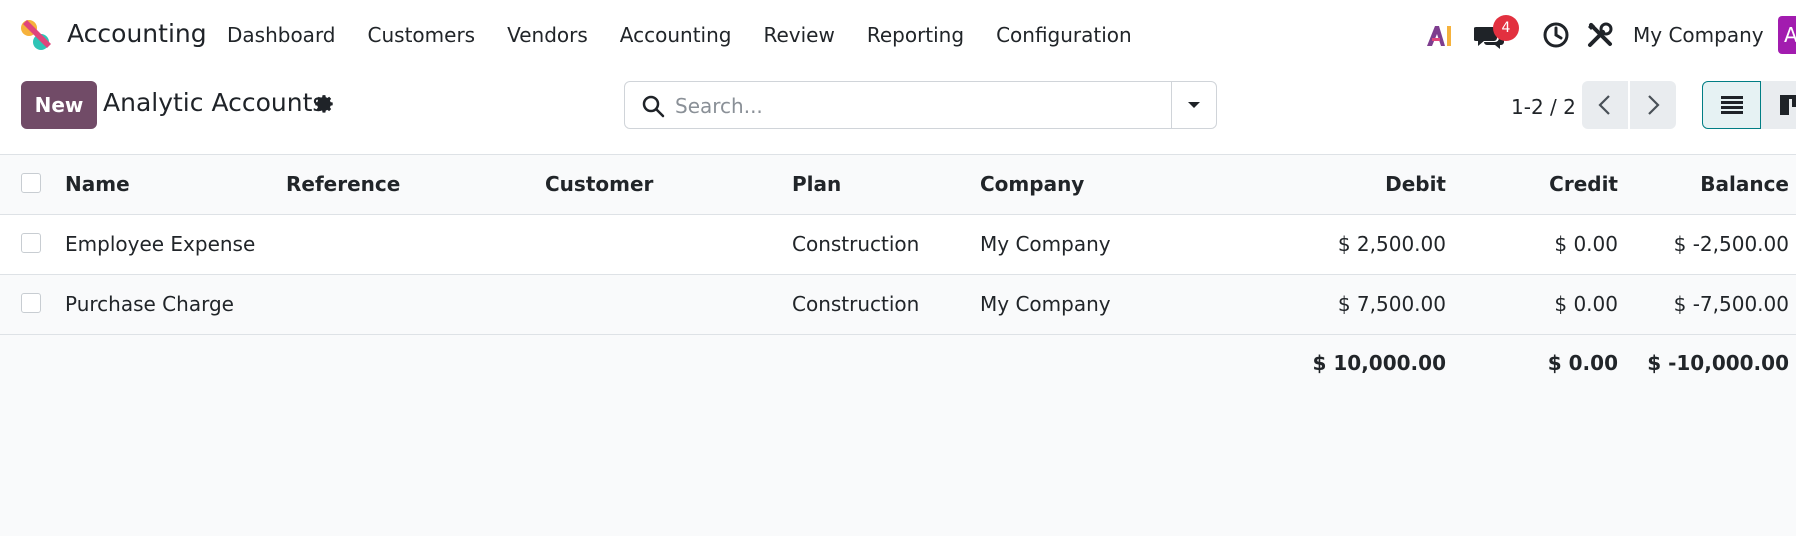  What do you see at coordinates (915, 35) in the screenshot?
I see `menu-reporting: Reporting` at bounding box center [915, 35].